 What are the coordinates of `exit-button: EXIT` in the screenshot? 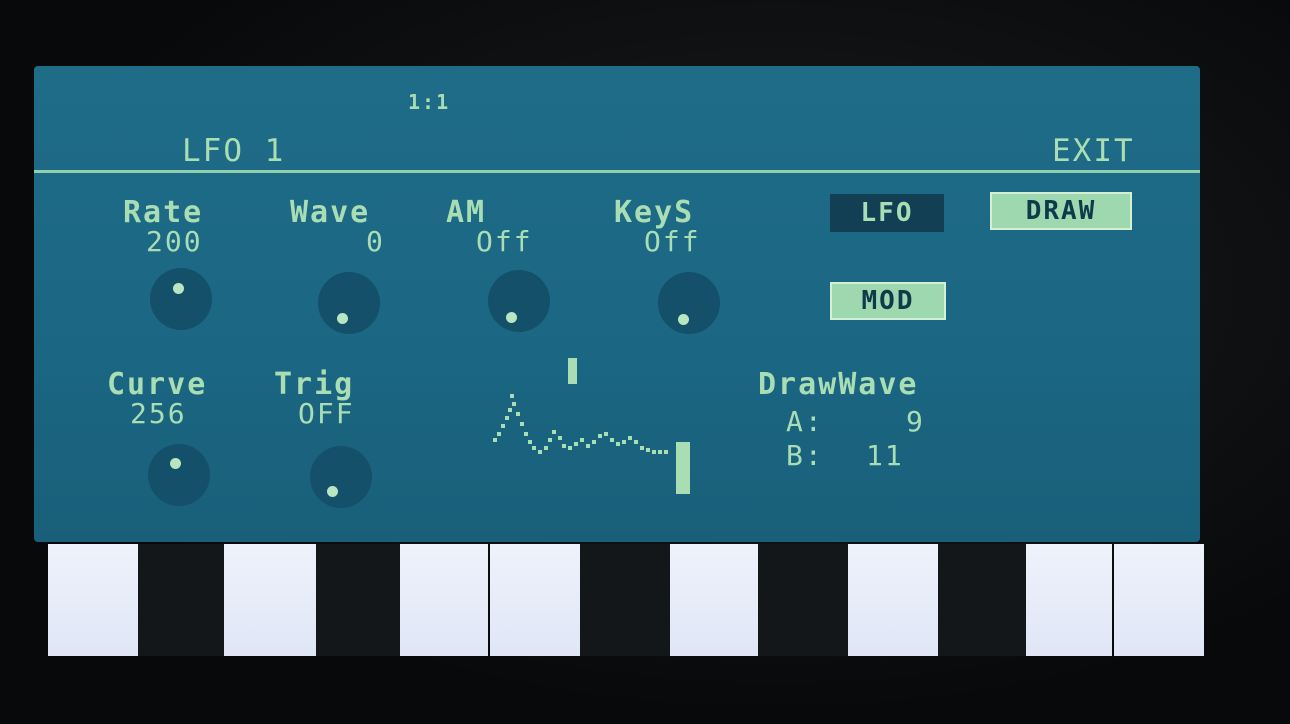 It's located at (1093, 151).